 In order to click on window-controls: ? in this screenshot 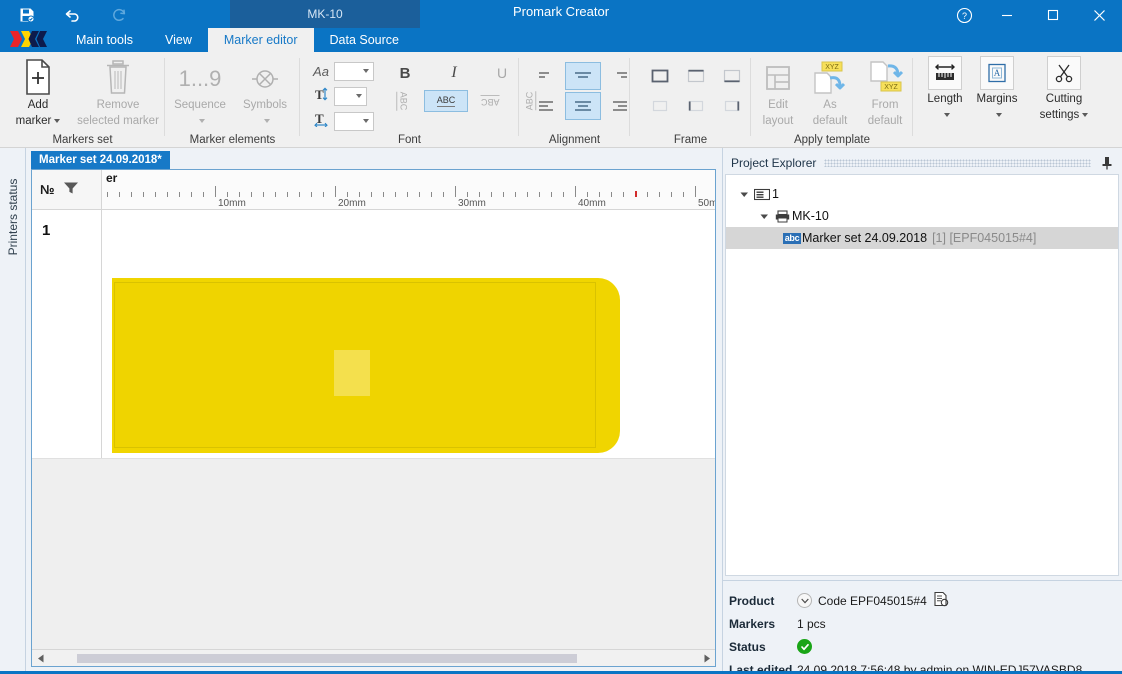, I will do `click(1033, 15)`.